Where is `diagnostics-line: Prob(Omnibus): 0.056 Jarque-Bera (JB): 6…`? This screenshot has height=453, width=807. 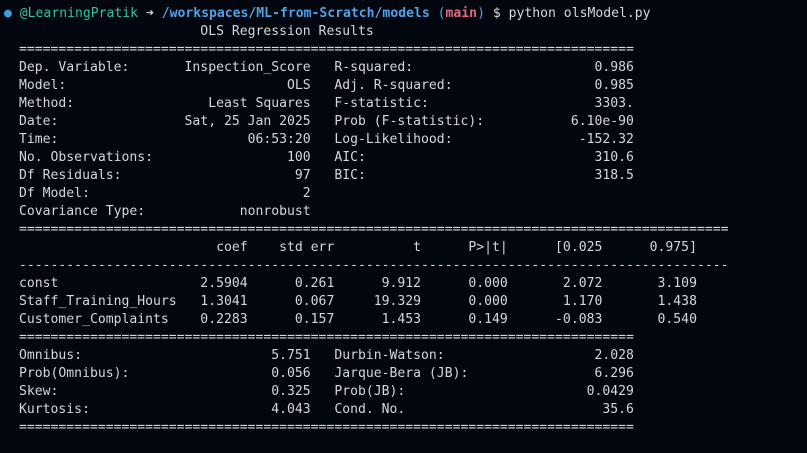
diagnostics-line: Prob(Omnibus): 0.056 Jarque-Bera (JB): 6… is located at coordinates (326, 373).